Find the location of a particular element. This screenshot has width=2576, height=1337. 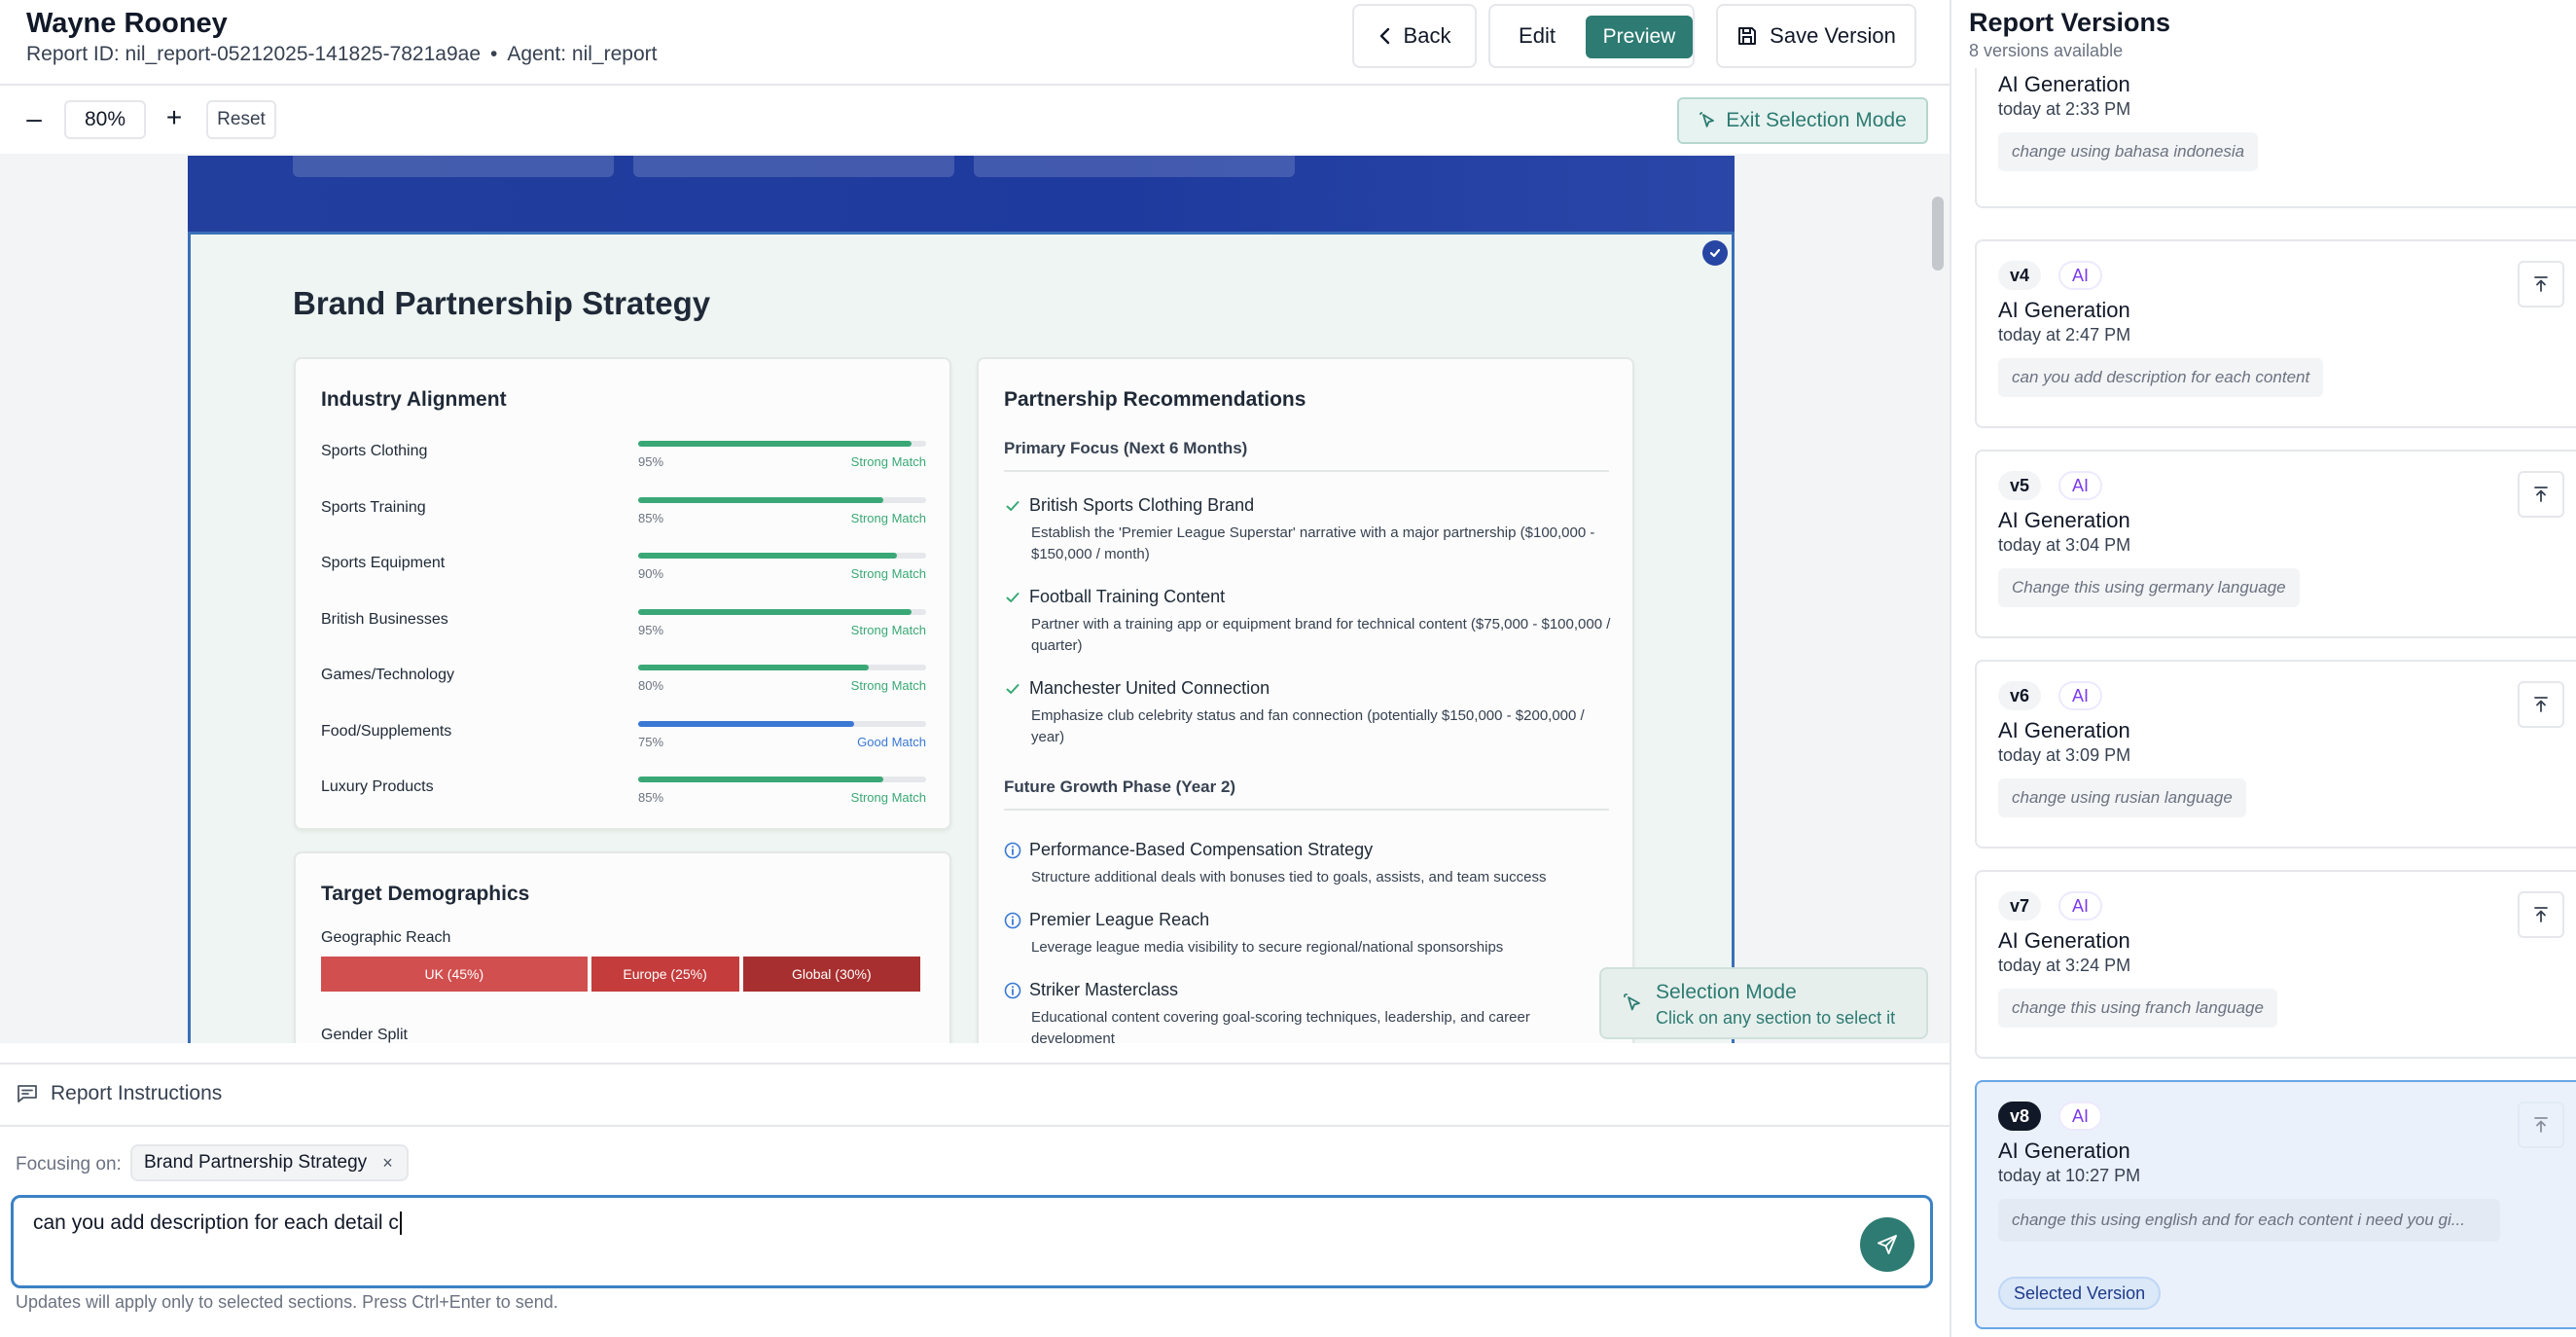

recommendation-title: Striker Masterclass is located at coordinates (1104, 989).